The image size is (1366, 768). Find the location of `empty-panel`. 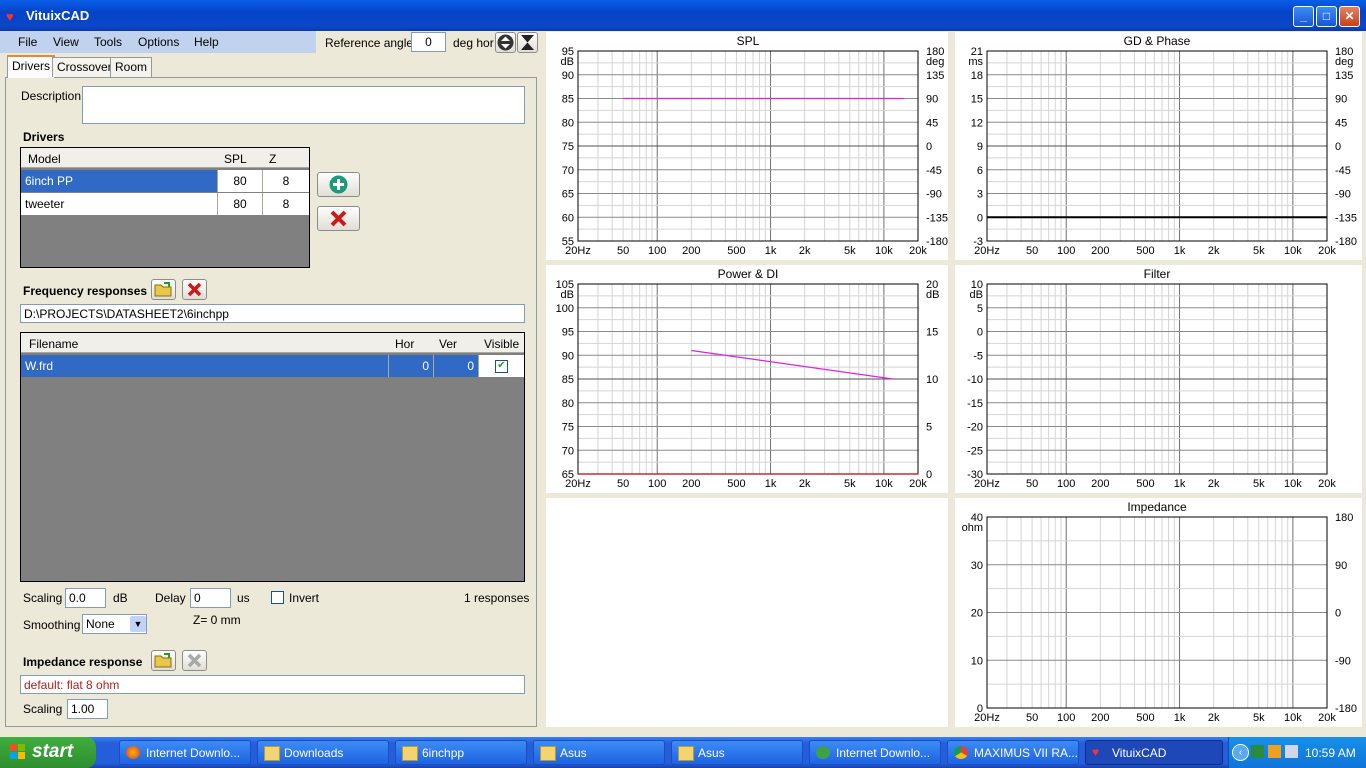

empty-panel is located at coordinates (747, 612).